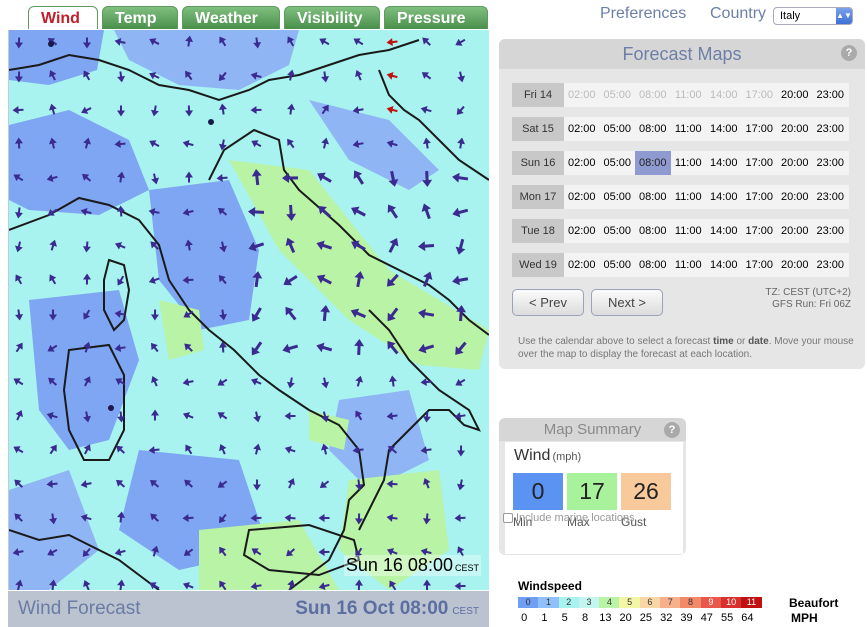  I want to click on mph-tick: 64, so click(747, 618).